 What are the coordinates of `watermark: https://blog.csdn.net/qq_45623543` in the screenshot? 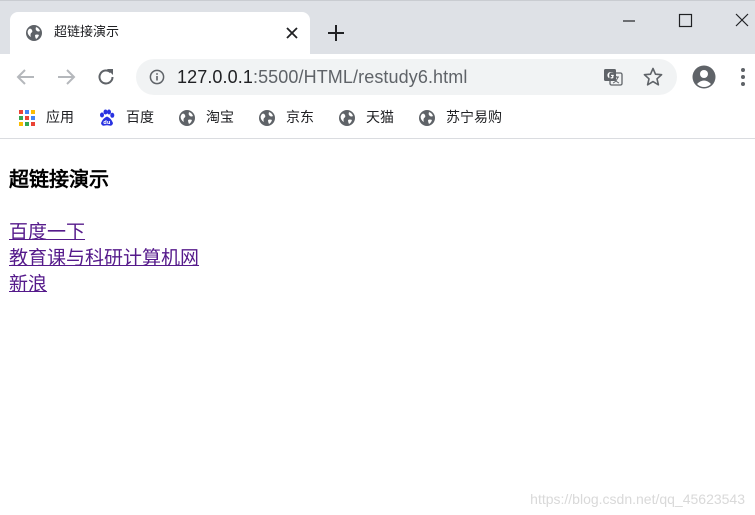 It's located at (637, 499).